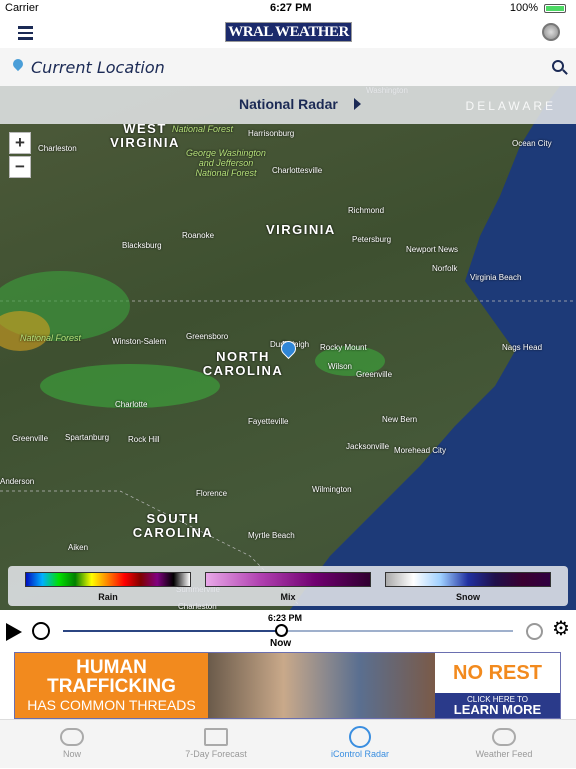 The height and width of the screenshot is (769, 576). Describe the element at coordinates (108, 579) in the screenshot. I see `rain-scale` at that location.